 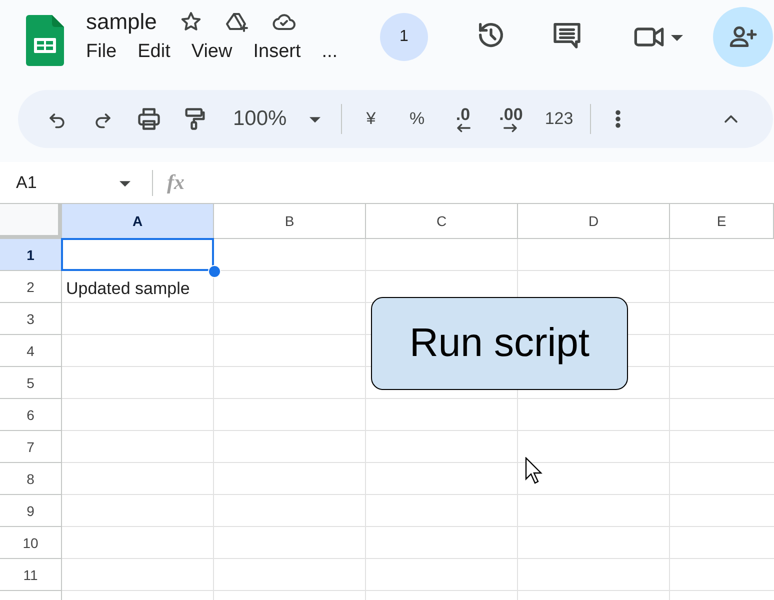 What do you see at coordinates (138, 221) in the screenshot?
I see `column-header: A` at bounding box center [138, 221].